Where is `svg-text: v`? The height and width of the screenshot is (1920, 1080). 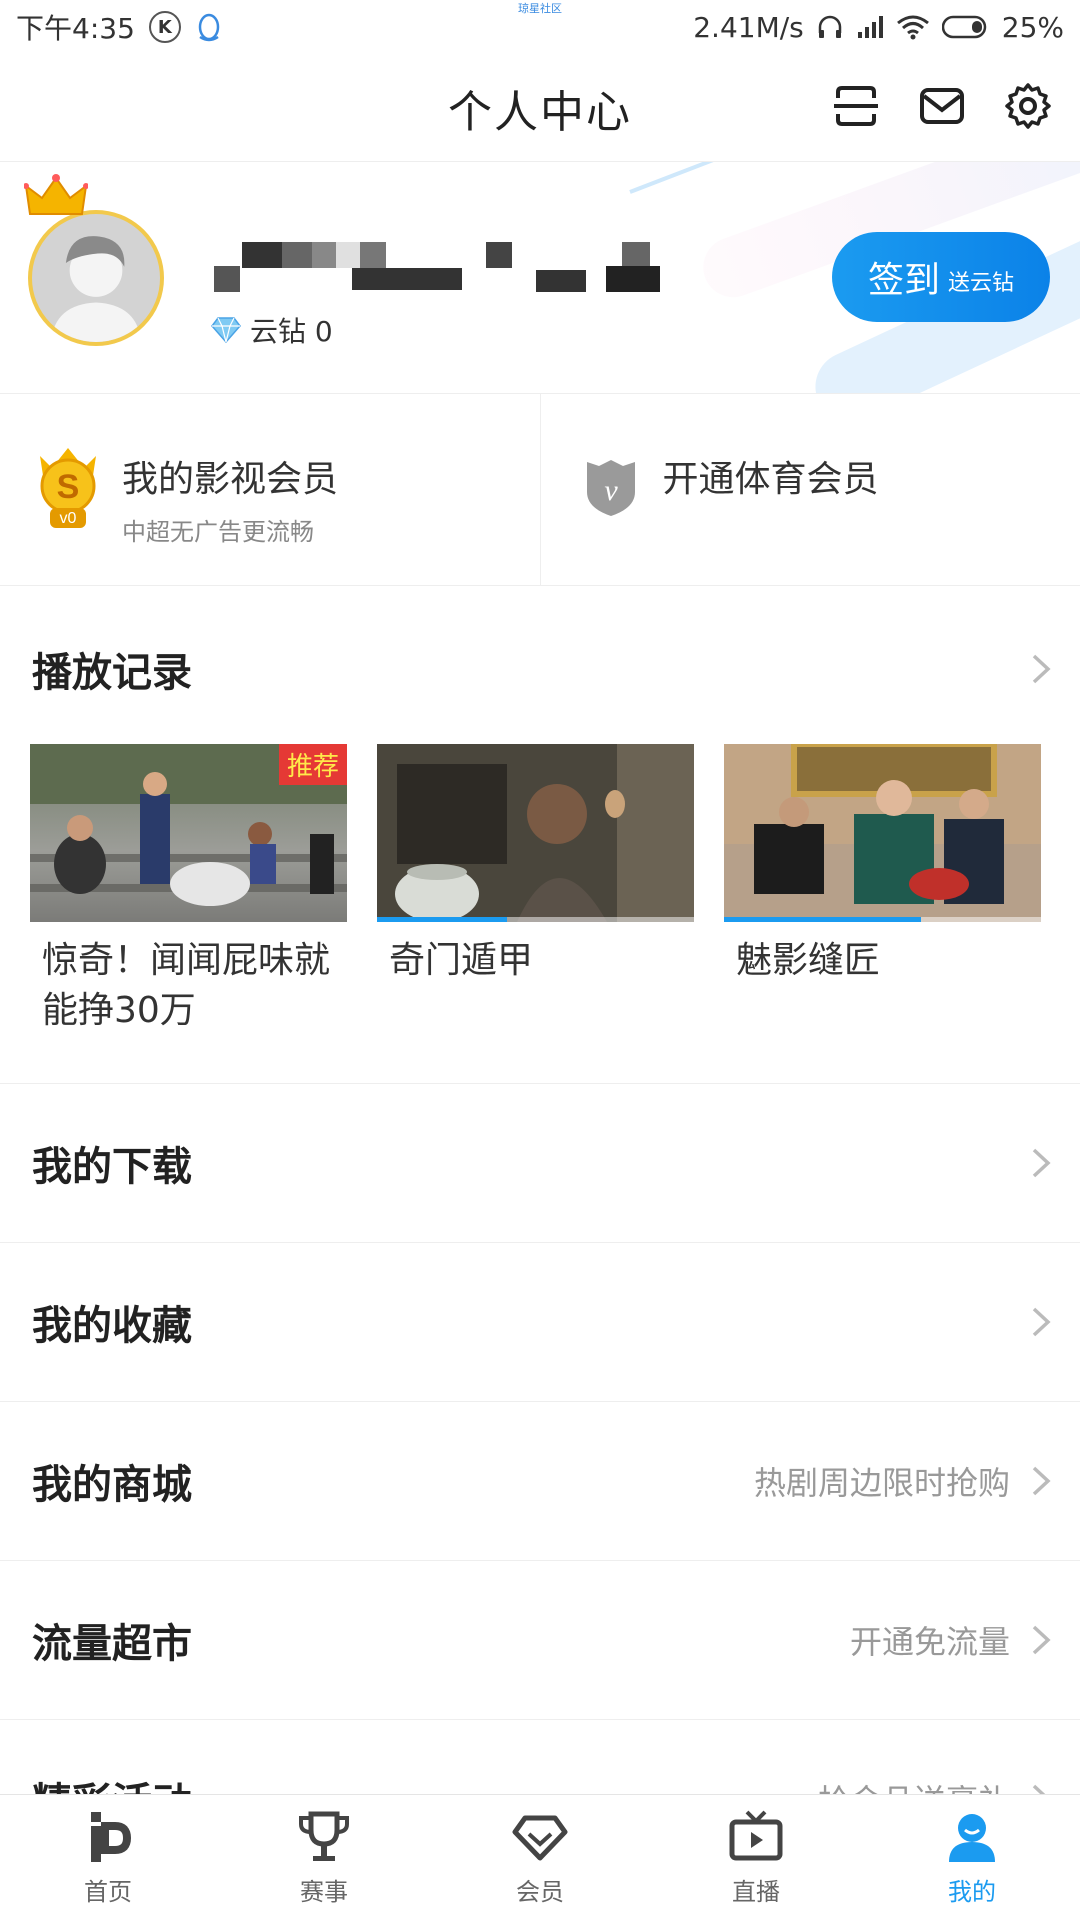 svg-text: v is located at coordinates (611, 490).